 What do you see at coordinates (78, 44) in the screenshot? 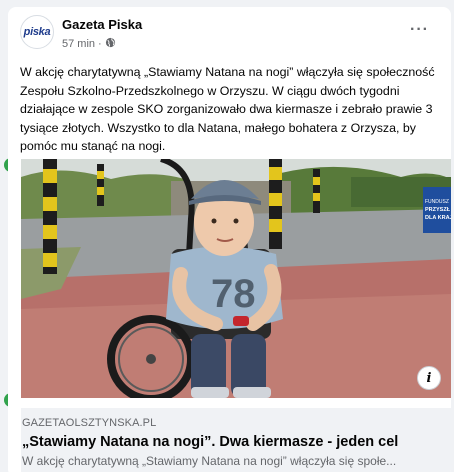
I see `post-time: 57 min` at bounding box center [78, 44].